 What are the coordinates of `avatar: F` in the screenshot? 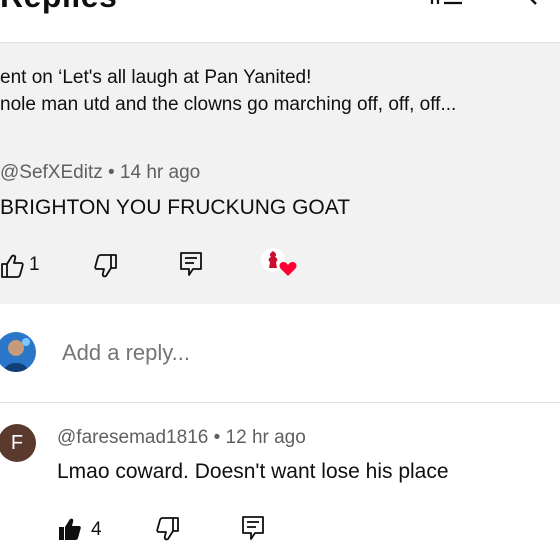 It's located at (18, 443).